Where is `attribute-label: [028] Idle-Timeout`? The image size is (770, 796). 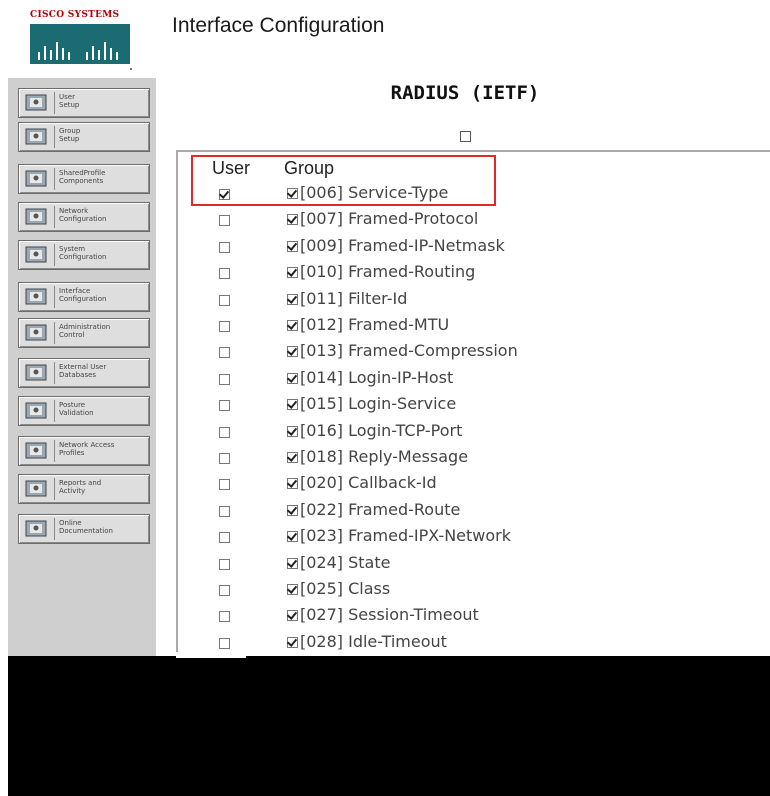
attribute-label: [028] Idle-Timeout is located at coordinates (373, 641).